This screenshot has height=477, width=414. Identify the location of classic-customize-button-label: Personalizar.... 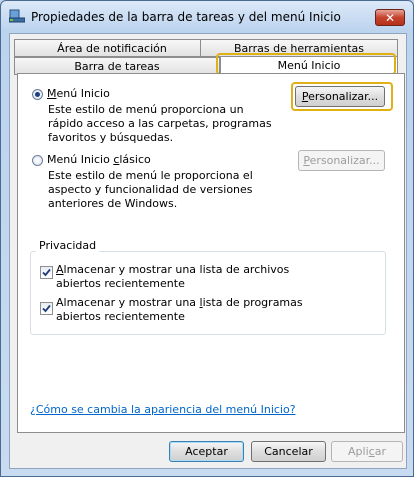
(341, 160).